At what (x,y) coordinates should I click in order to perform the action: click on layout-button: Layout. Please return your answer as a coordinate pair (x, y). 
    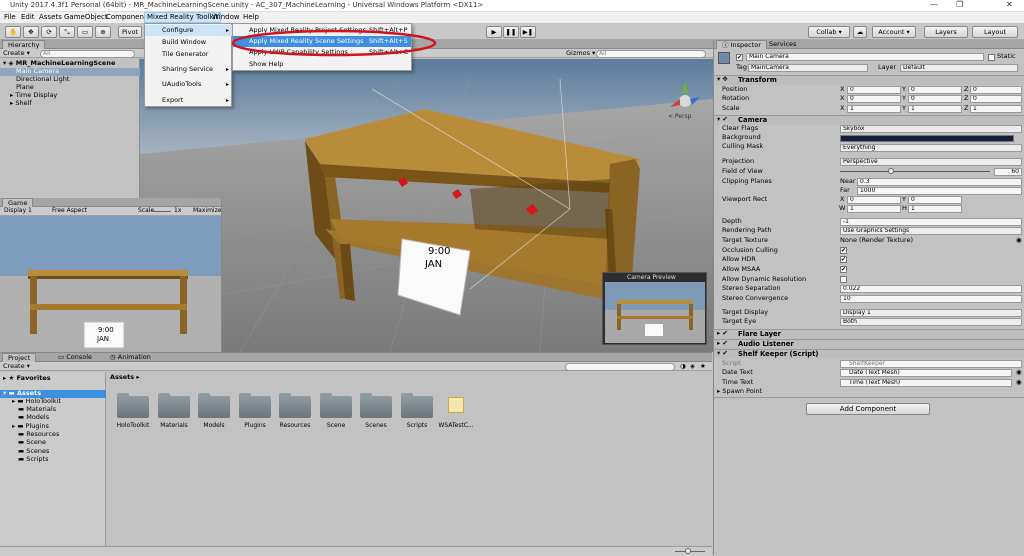
    Looking at the image, I should click on (995, 32).